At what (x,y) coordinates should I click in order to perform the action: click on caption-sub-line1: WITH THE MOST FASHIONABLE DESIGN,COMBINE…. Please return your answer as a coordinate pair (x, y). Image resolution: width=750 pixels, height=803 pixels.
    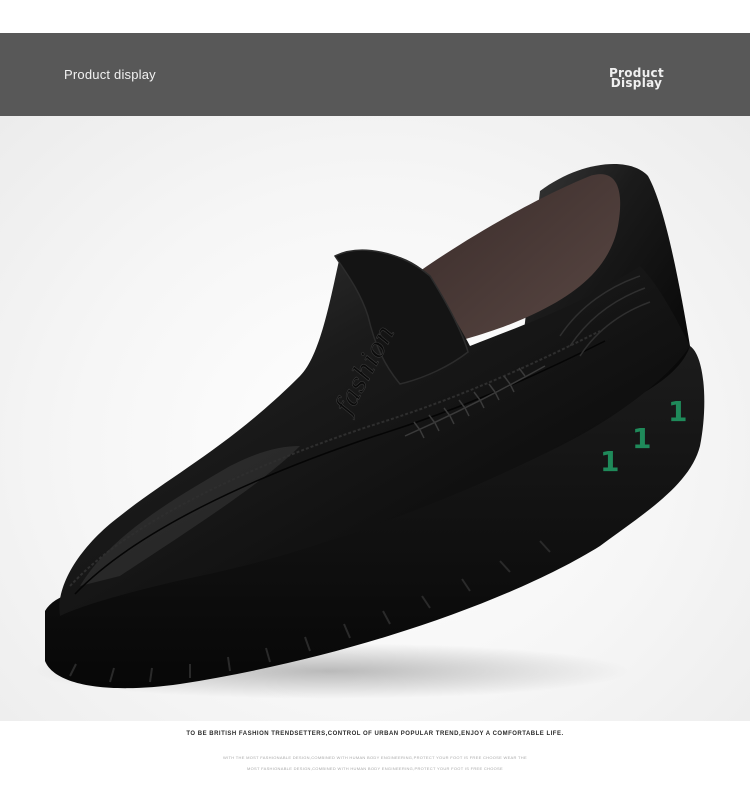
    Looking at the image, I should click on (375, 757).